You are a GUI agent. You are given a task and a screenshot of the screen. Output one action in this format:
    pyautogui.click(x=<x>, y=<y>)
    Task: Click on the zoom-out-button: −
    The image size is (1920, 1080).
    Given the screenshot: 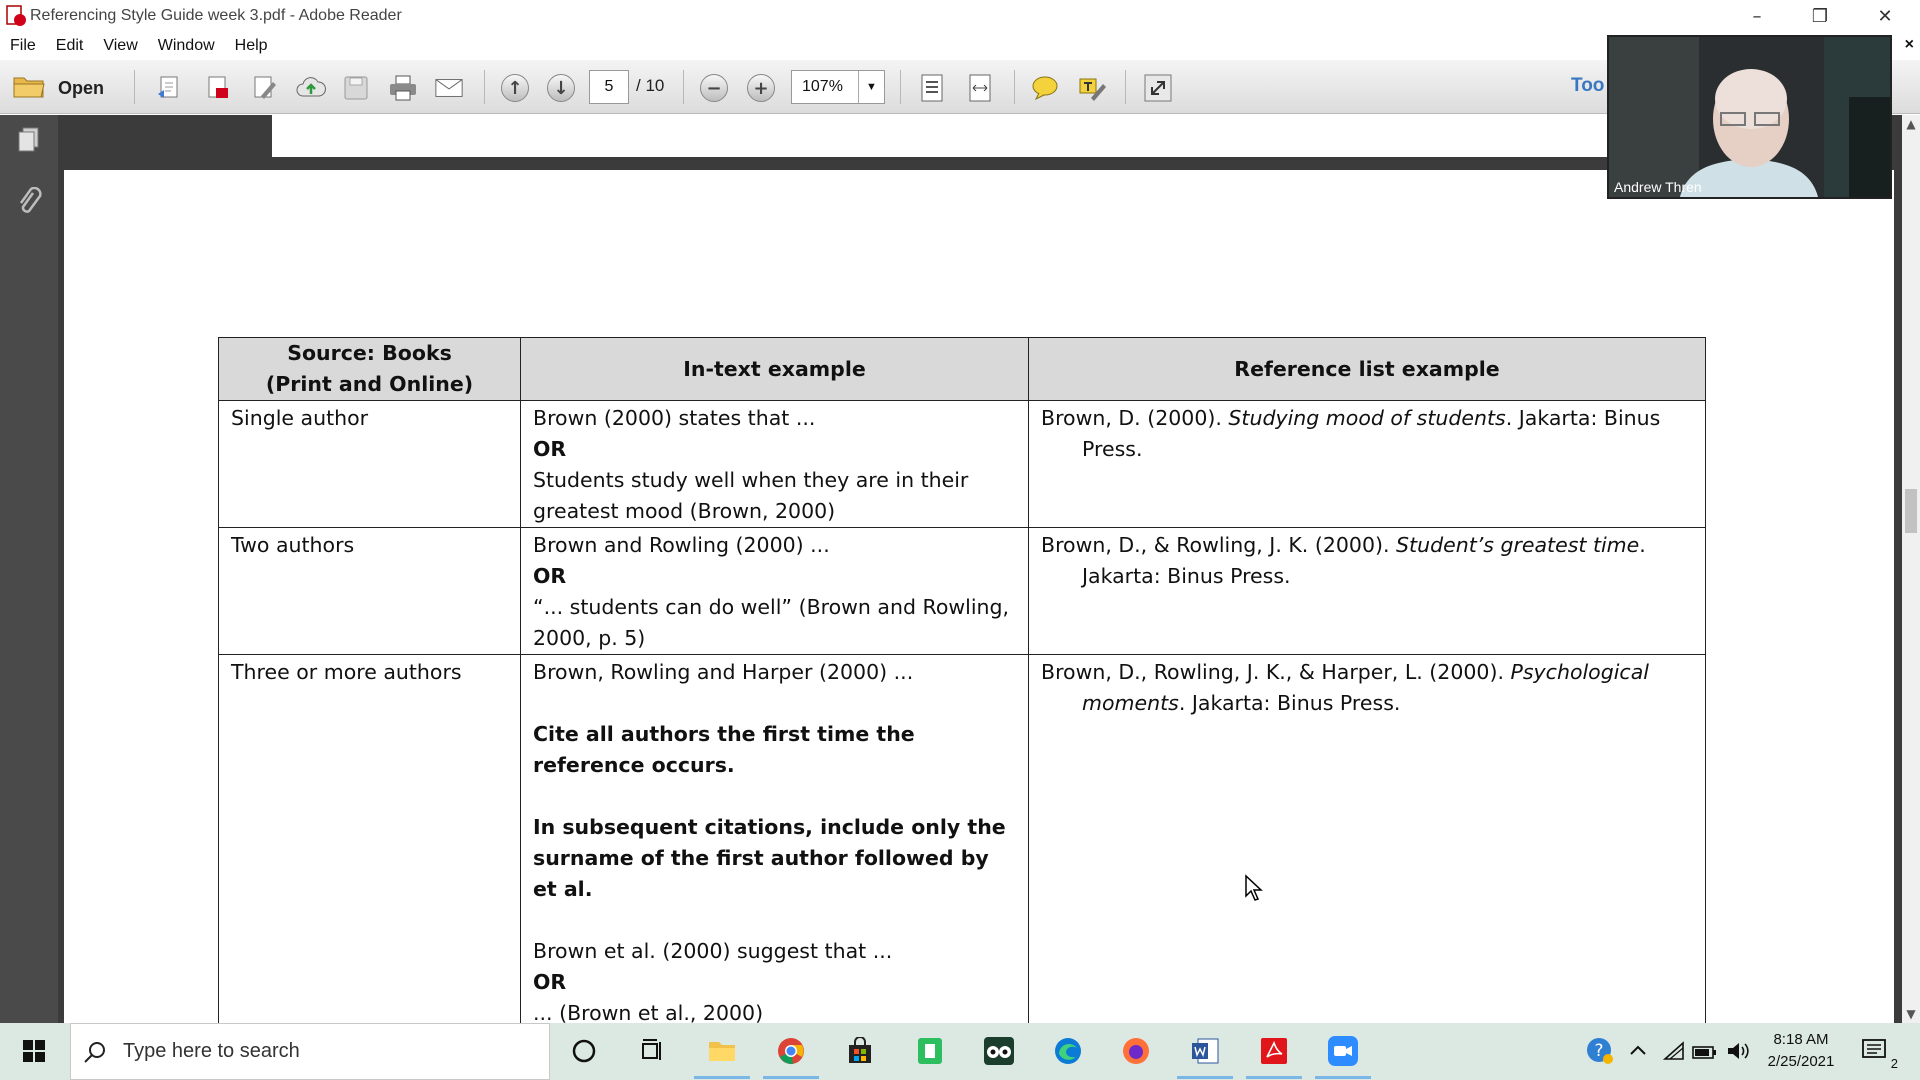 What is the action you would take?
    pyautogui.click(x=714, y=88)
    